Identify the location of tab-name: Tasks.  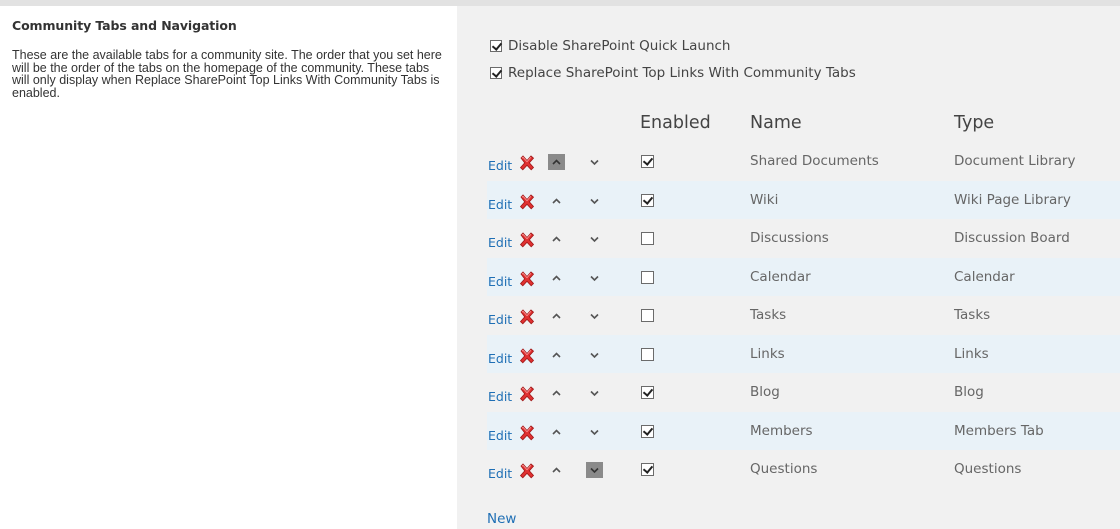
(768, 315).